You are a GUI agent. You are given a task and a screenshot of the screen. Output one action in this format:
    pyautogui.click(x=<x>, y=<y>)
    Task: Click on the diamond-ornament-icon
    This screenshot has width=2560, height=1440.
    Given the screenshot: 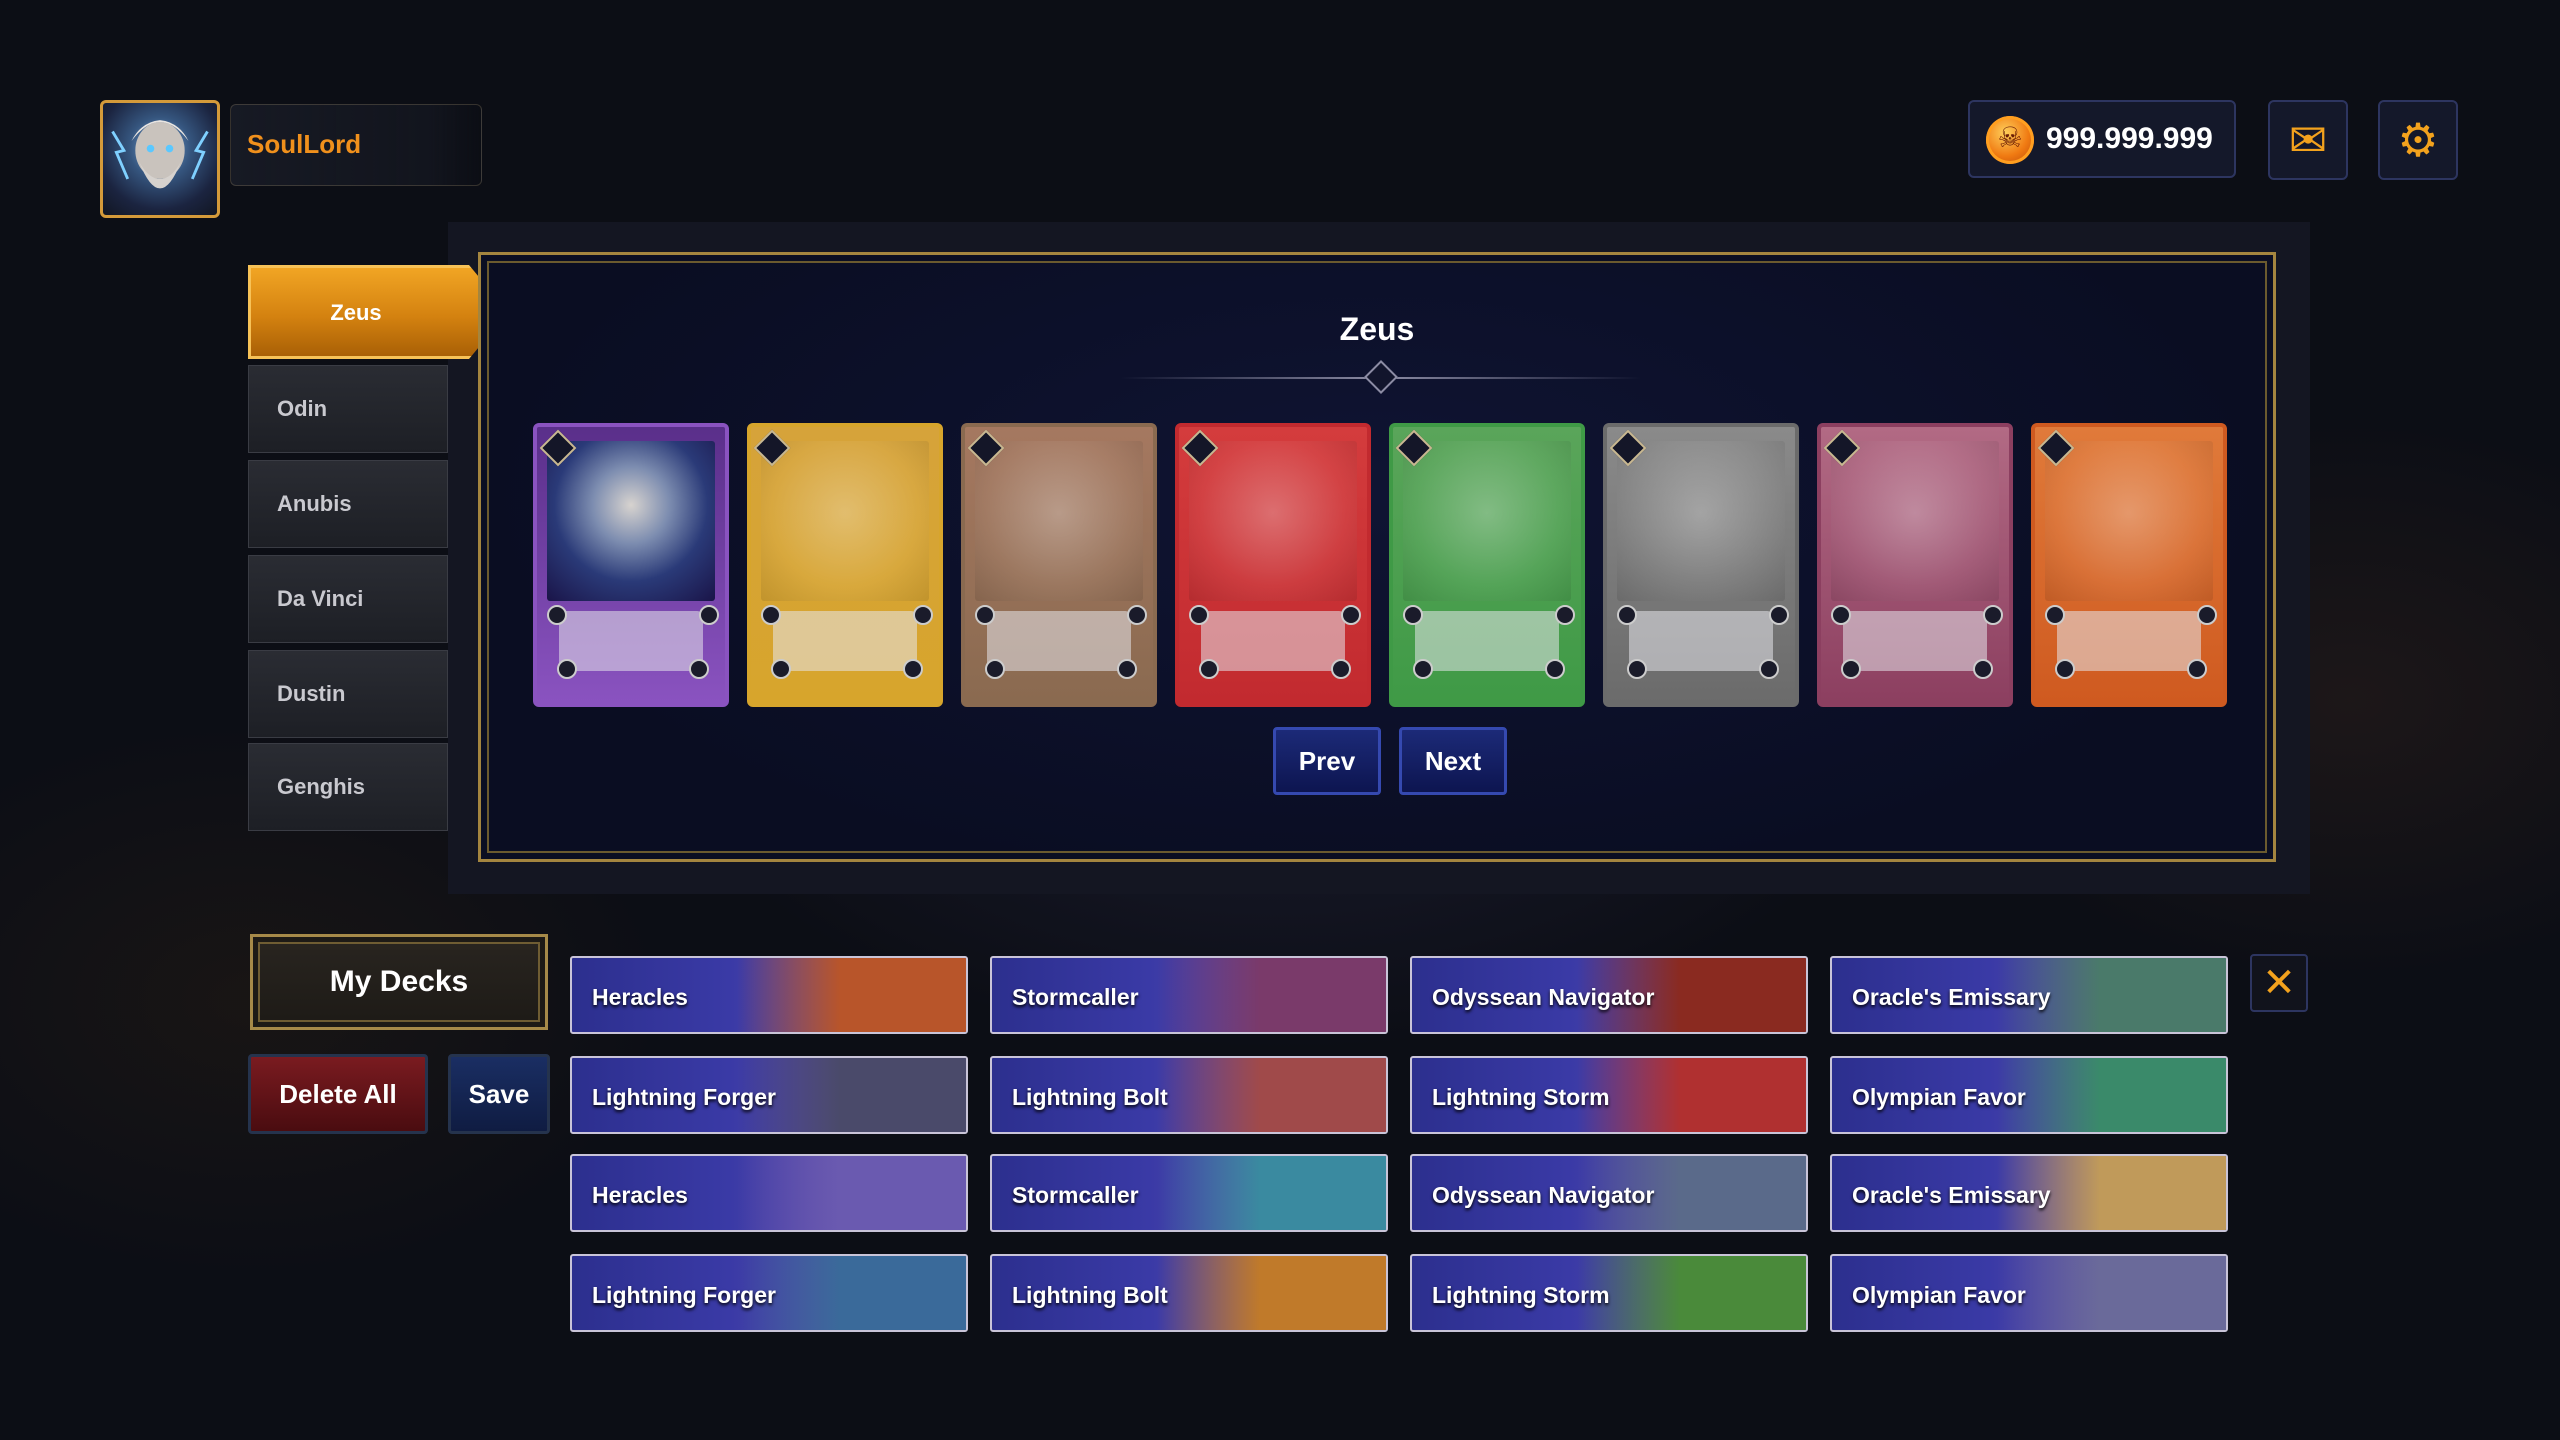 What is the action you would take?
    pyautogui.click(x=1381, y=377)
    